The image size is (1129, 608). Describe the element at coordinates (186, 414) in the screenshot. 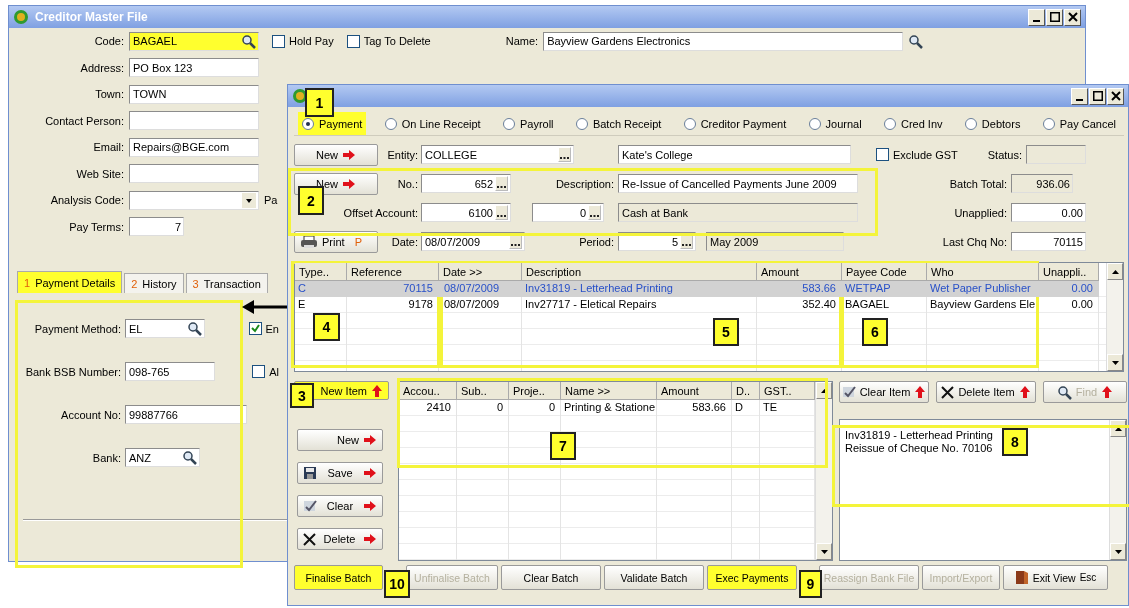

I see `input-field: 99887766` at that location.